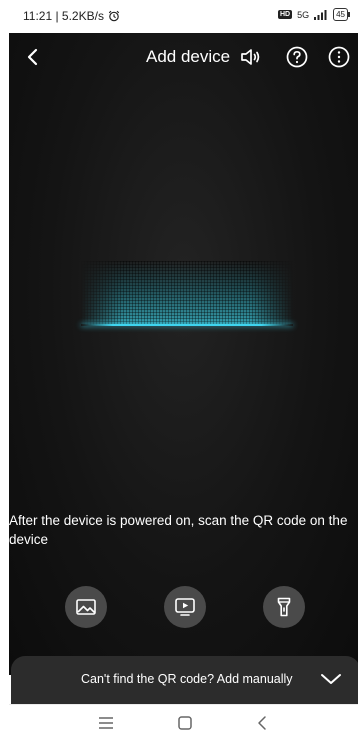 This screenshot has height=740, width=358. I want to click on menu-icon, so click(106, 723).